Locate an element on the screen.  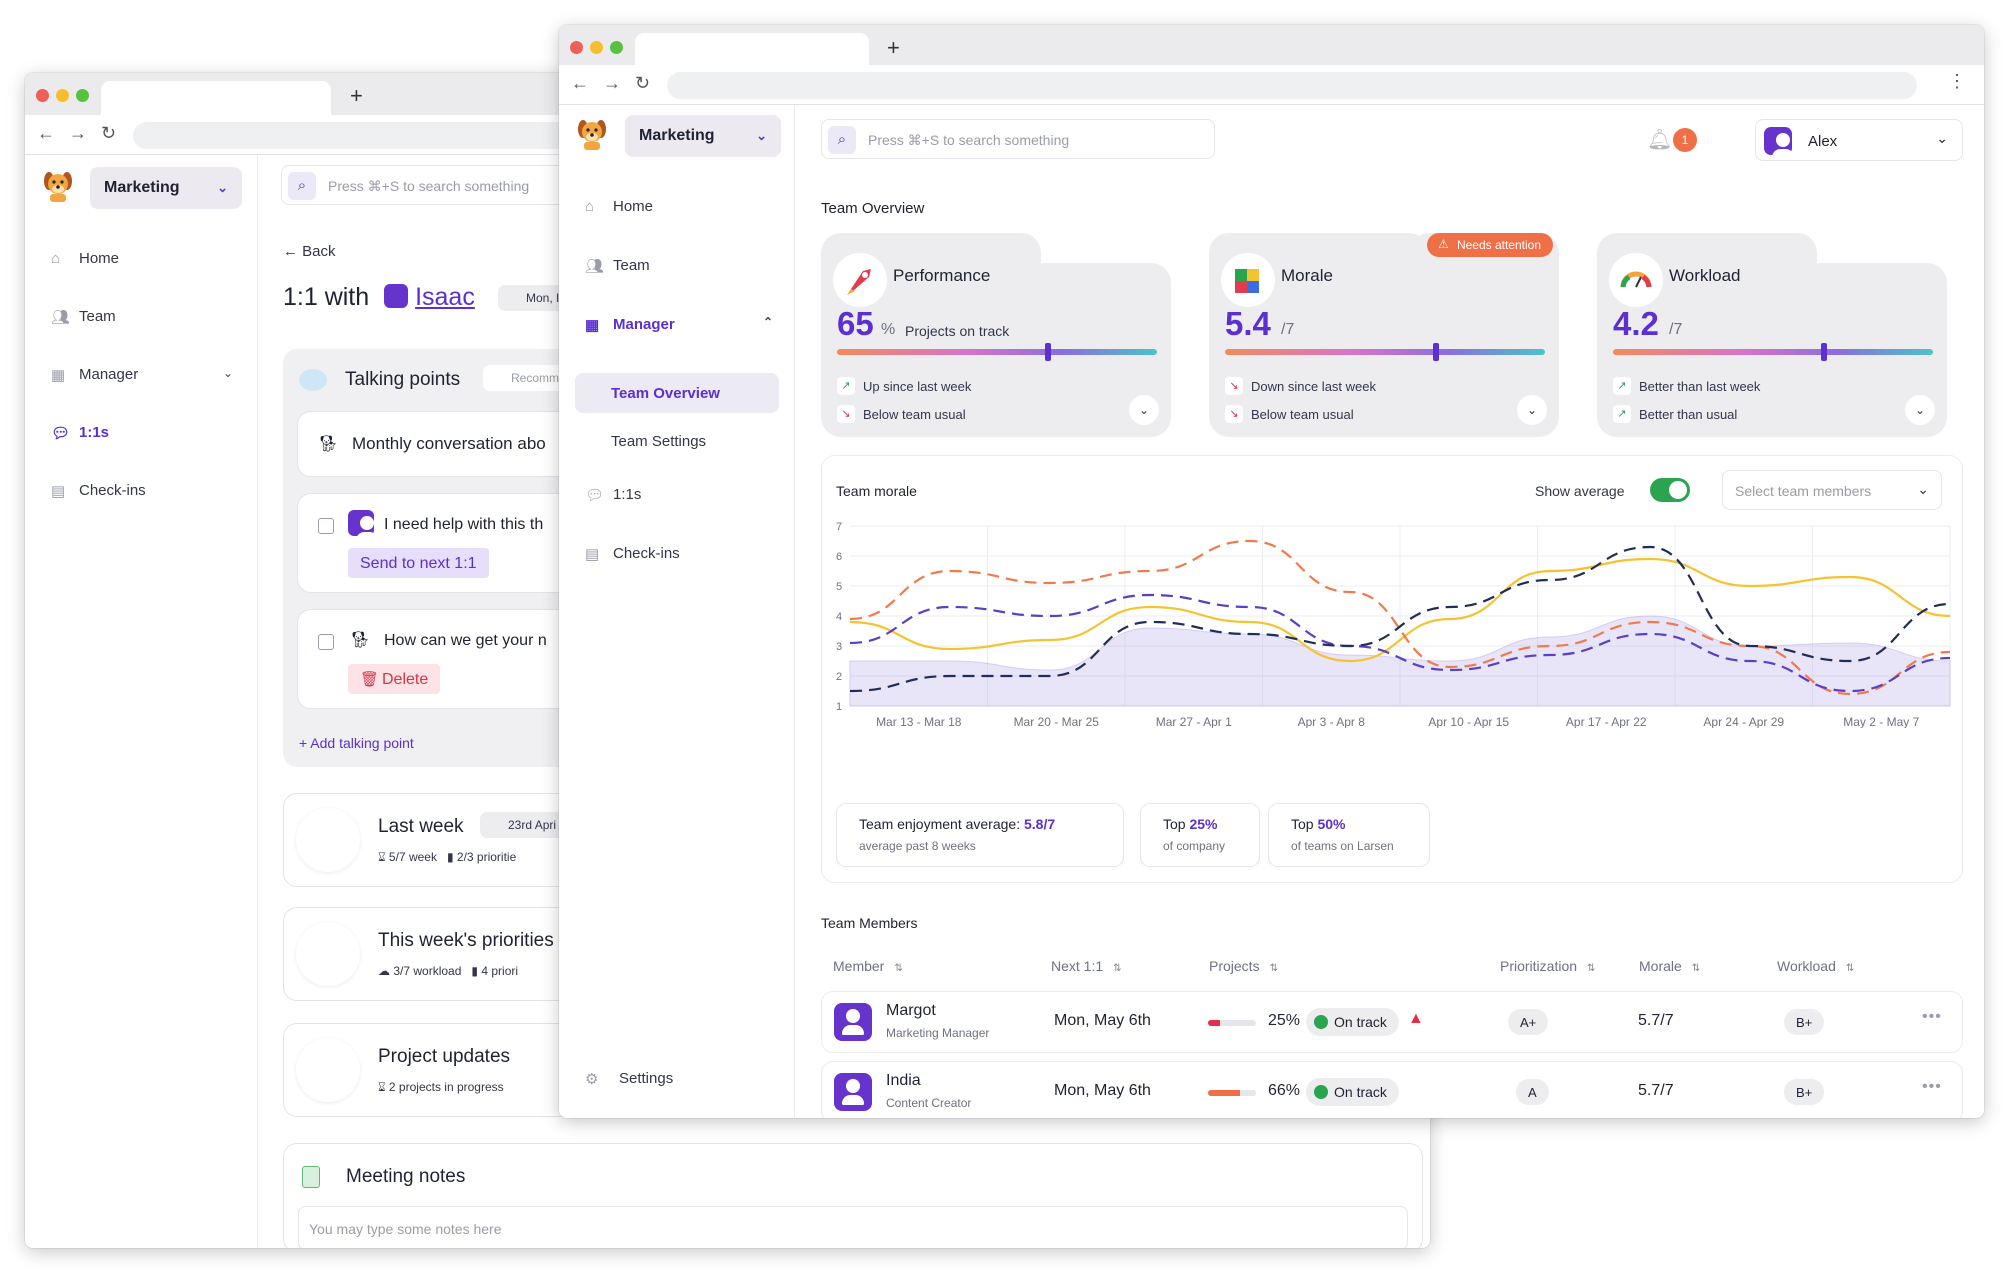
search-input: ⌕ Press ⌘+S to search something is located at coordinates (1018, 139).